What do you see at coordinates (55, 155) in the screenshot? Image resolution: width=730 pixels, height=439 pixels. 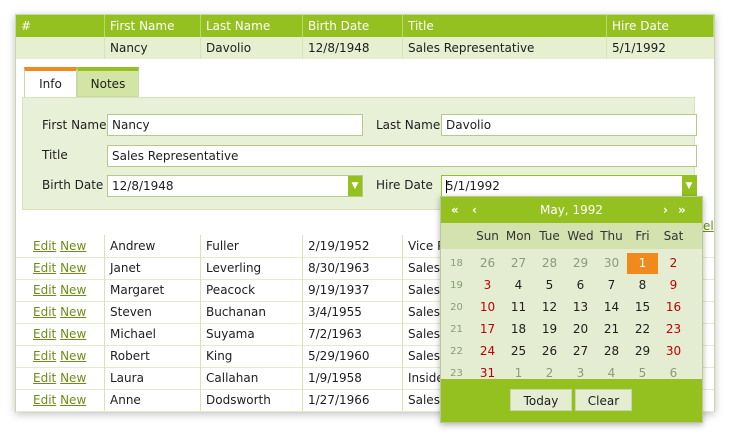 I see `title-label: Title` at bounding box center [55, 155].